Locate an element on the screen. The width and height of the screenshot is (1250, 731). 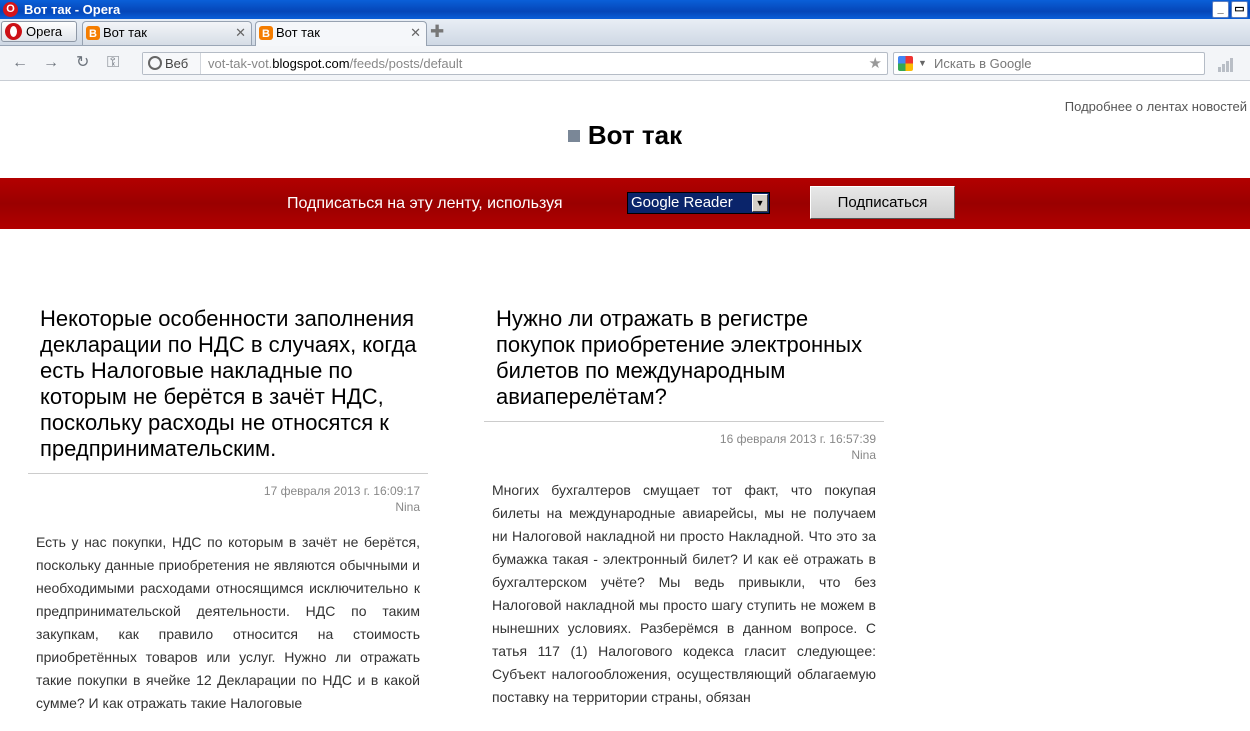
opera-menu-button: Opera is located at coordinates (39, 31).